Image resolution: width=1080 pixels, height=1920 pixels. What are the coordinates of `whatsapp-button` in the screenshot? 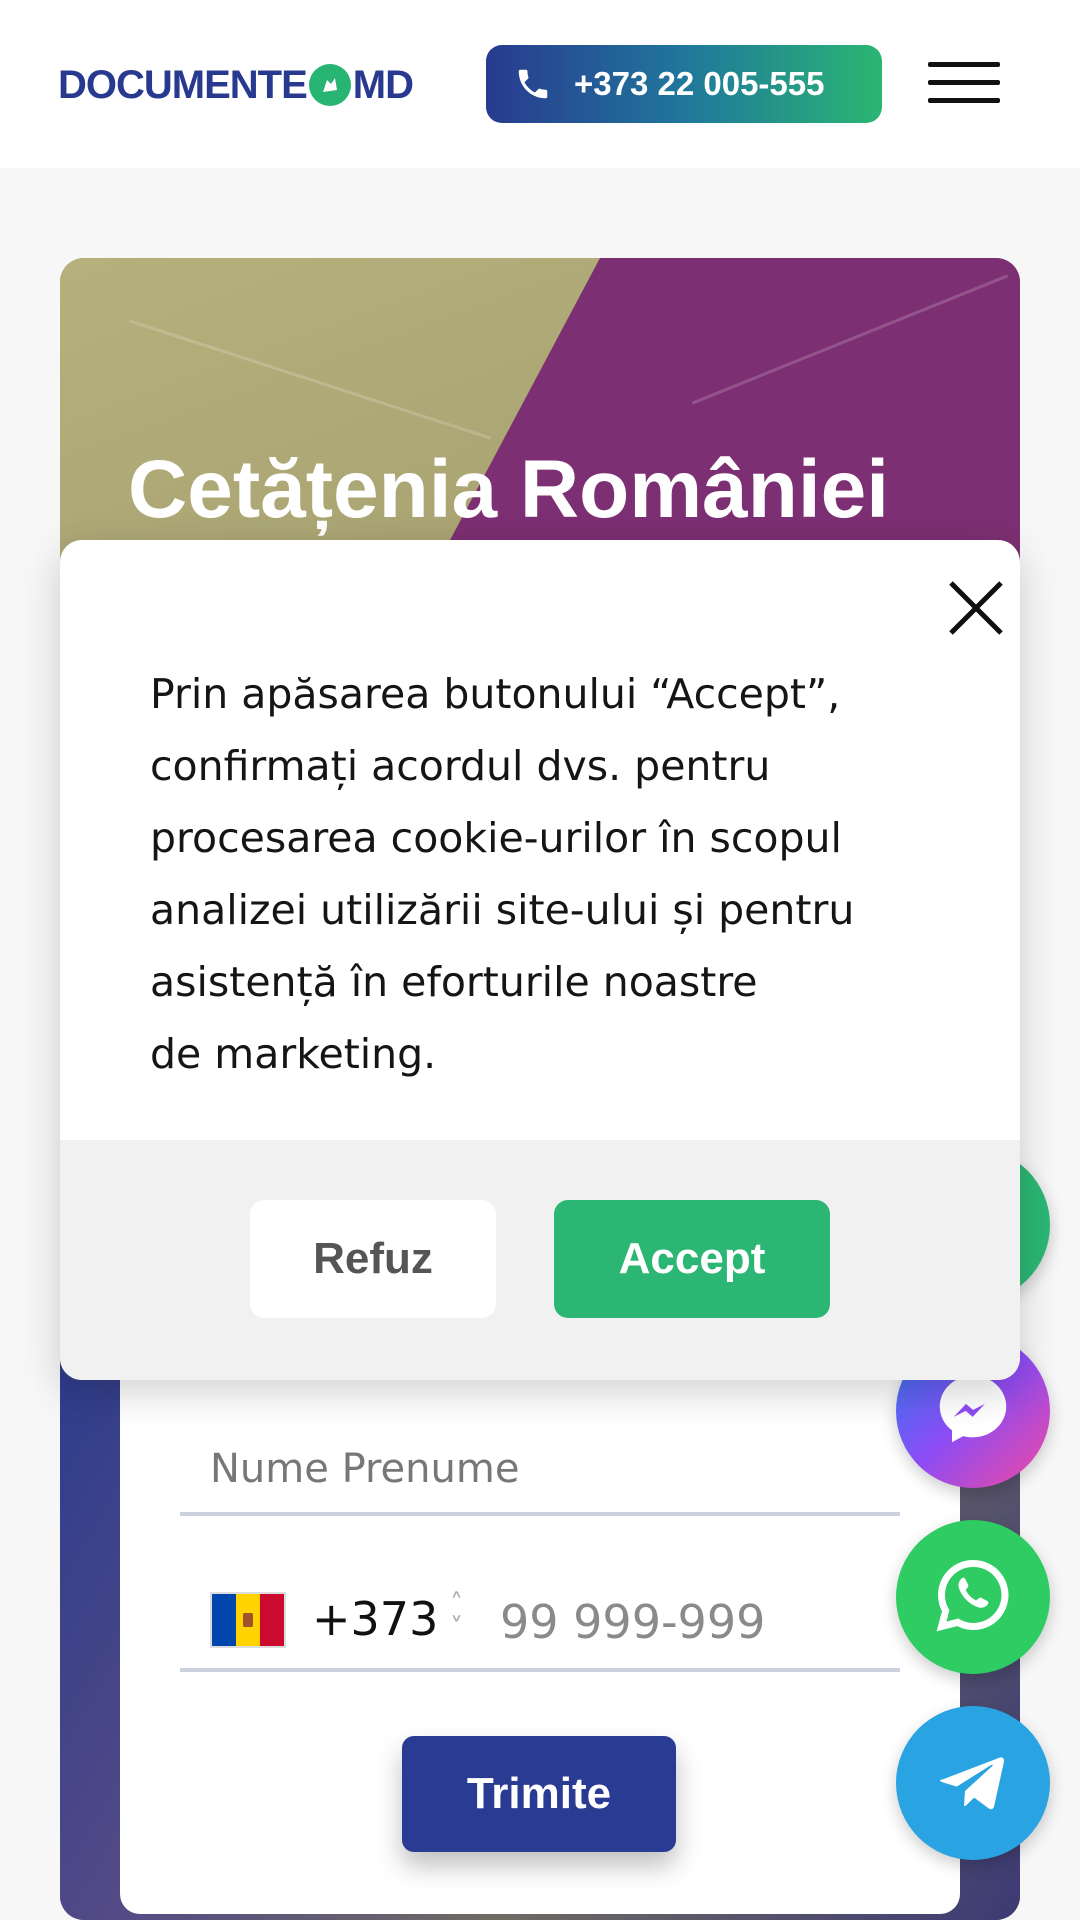 It's located at (973, 1597).